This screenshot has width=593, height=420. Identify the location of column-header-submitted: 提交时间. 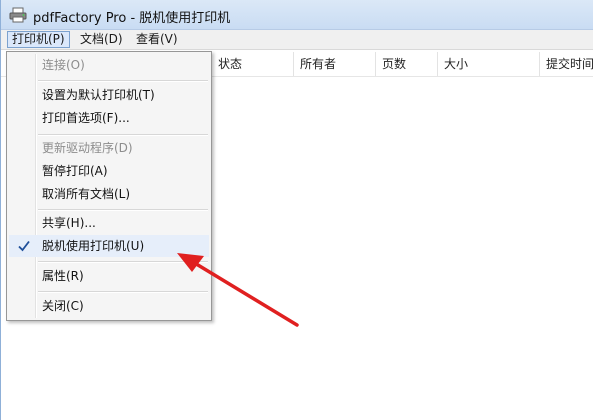
(566, 64).